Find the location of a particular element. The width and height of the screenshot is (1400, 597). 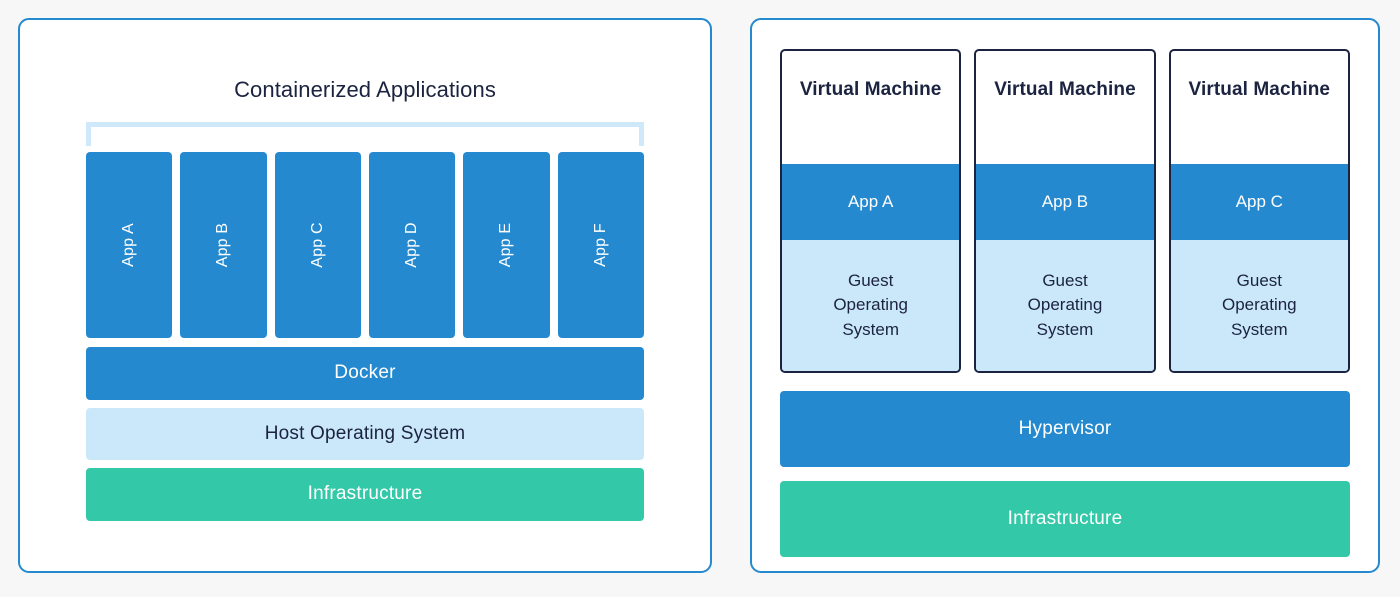

container-app-box: App E is located at coordinates (506, 244).